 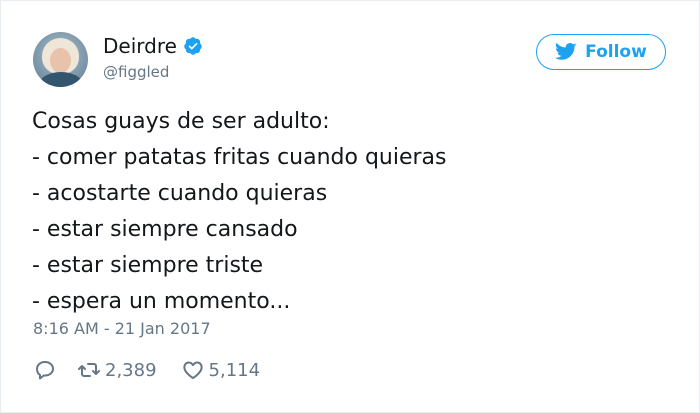 I want to click on avatar-face, so click(x=60, y=60).